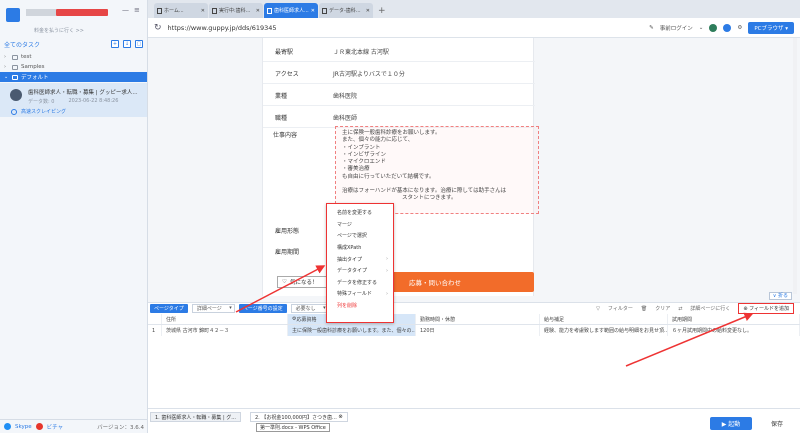 The width and height of the screenshot is (800, 433). Describe the element at coordinates (39, 426) in the screenshot. I see `wechat-icon` at that location.